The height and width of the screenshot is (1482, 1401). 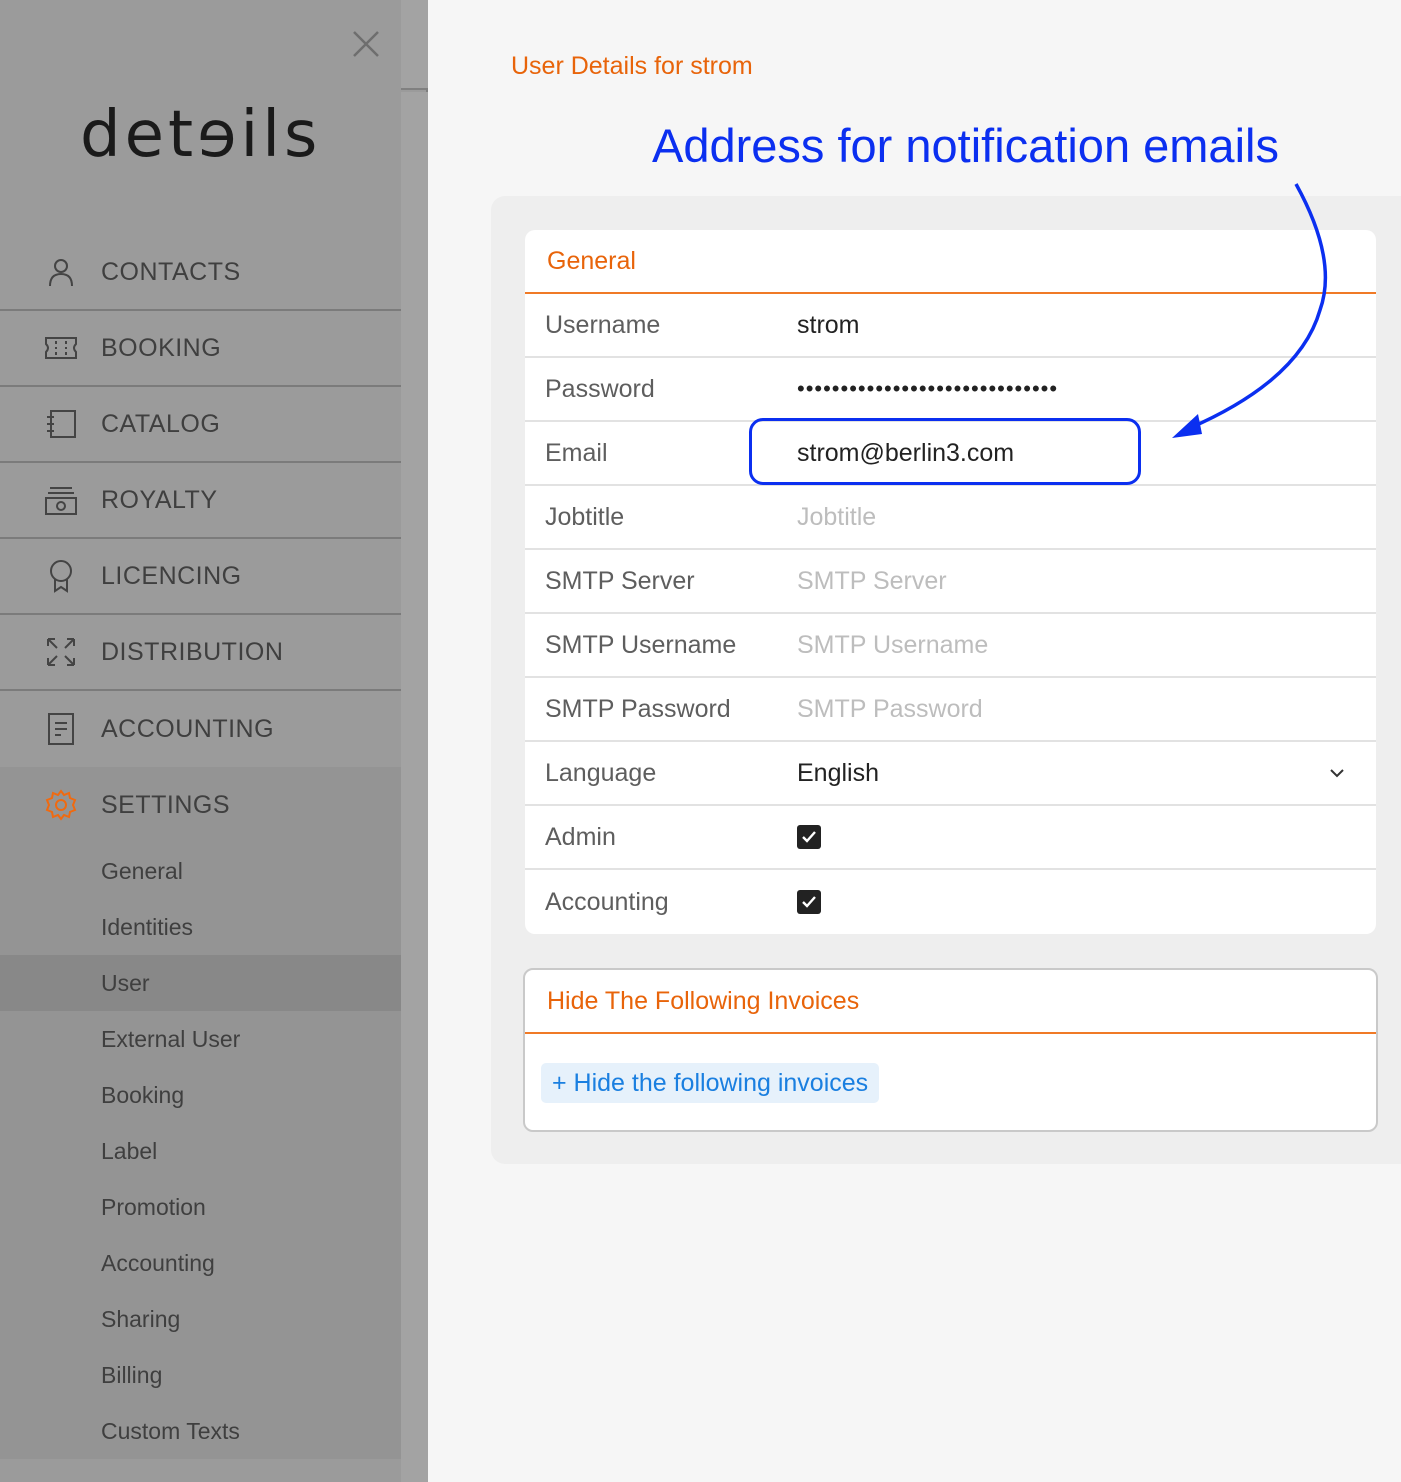 I want to click on language-row: Language English, so click(x=950, y=774).